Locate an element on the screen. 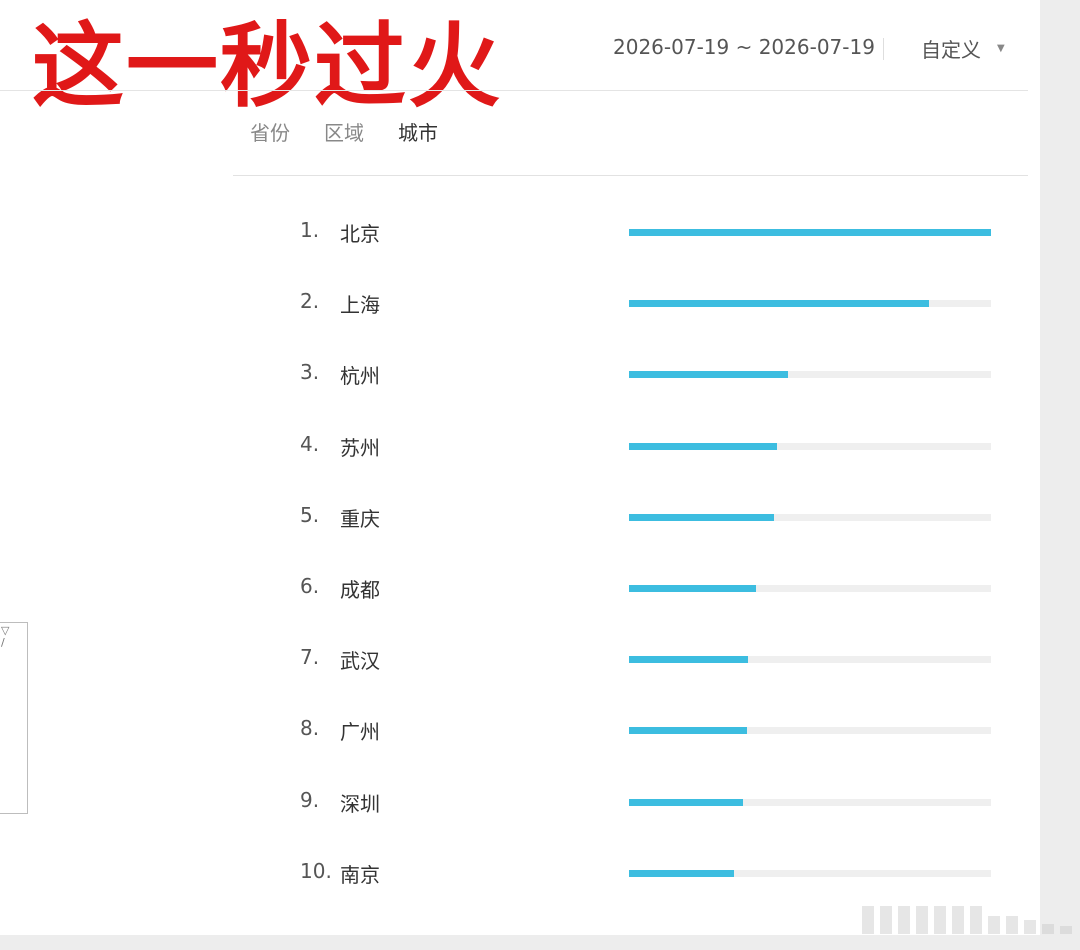 The height and width of the screenshot is (950, 1080). city-name: 成都 is located at coordinates (360, 590).